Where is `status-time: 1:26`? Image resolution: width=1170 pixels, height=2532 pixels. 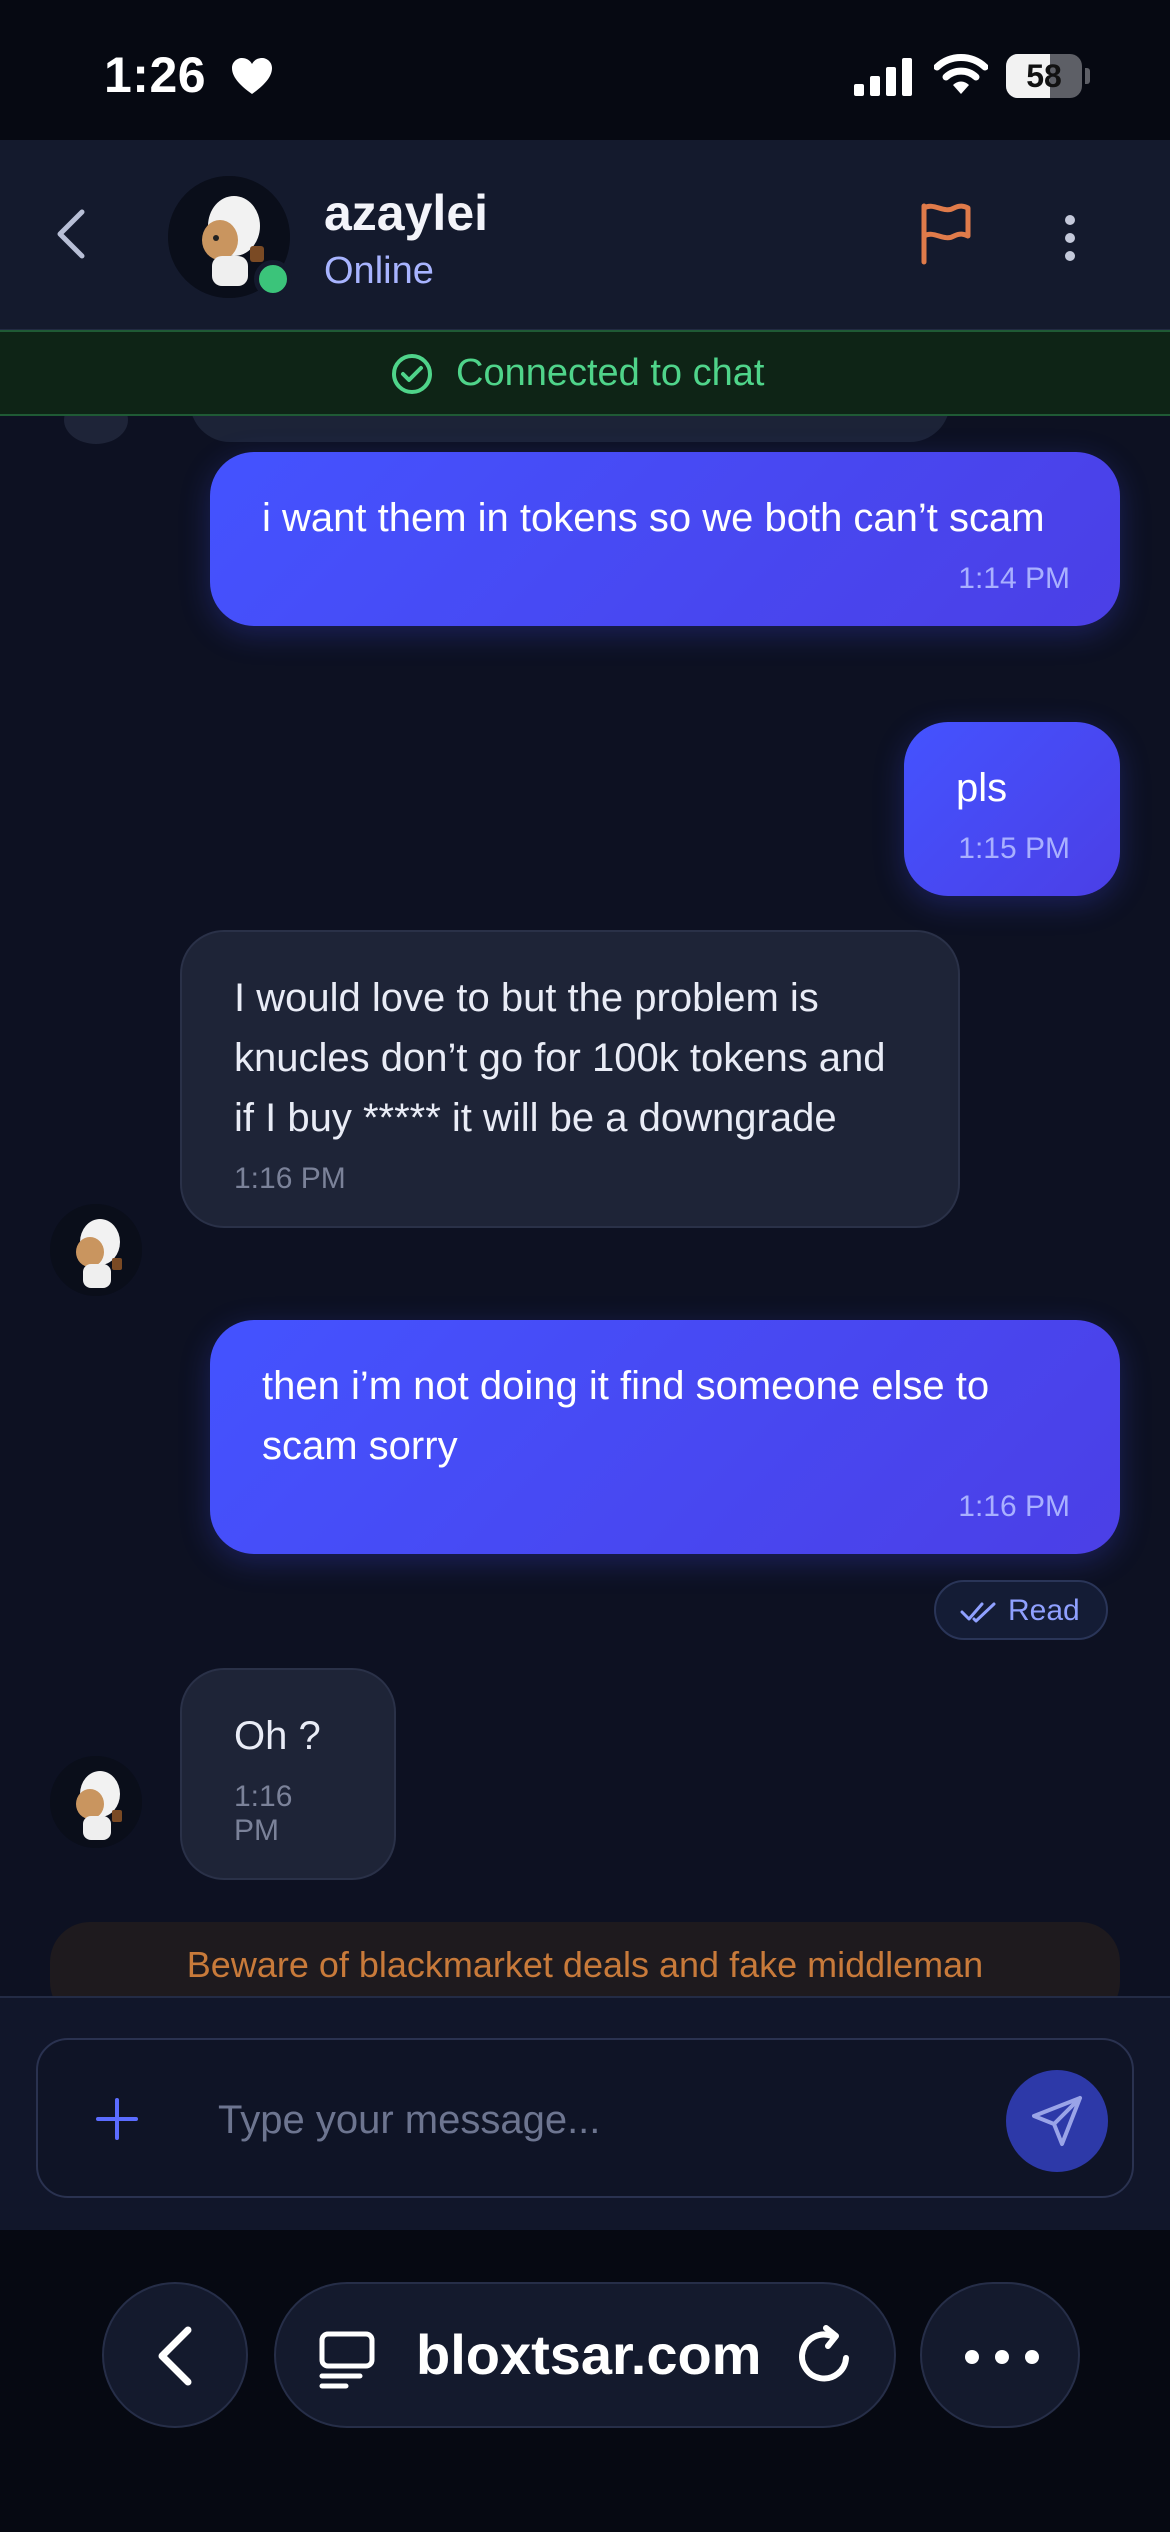 status-time: 1:26 is located at coordinates (155, 75).